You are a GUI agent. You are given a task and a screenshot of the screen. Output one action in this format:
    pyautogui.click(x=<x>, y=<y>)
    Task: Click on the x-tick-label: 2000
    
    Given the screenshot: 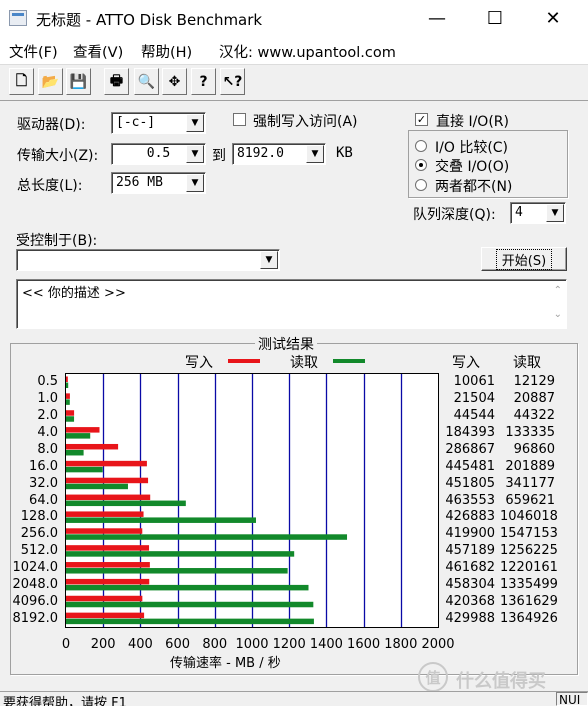 What is the action you would take?
    pyautogui.click(x=438, y=644)
    